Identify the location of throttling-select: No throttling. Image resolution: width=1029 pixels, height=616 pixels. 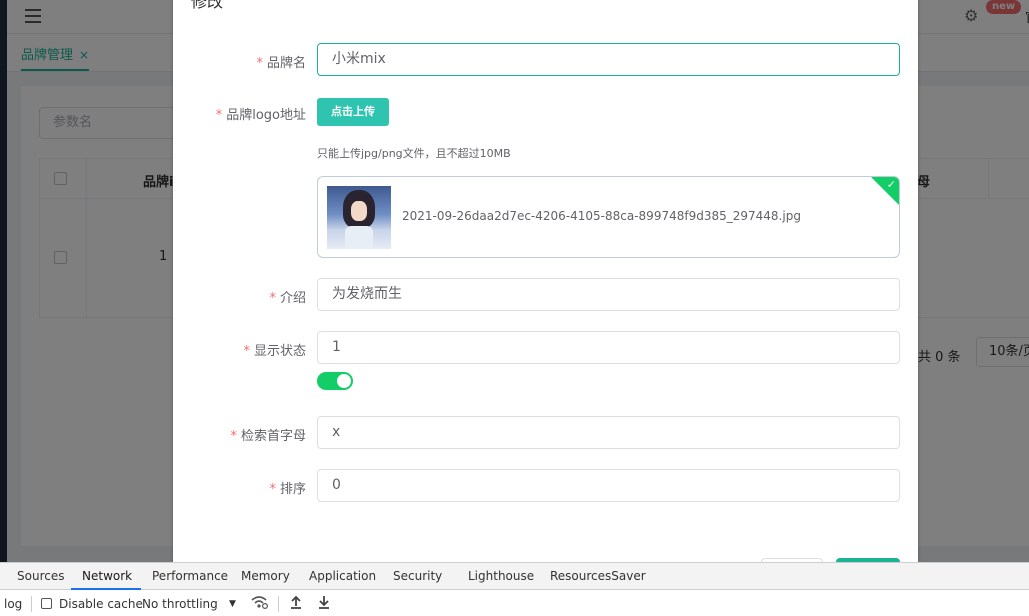
(180, 604).